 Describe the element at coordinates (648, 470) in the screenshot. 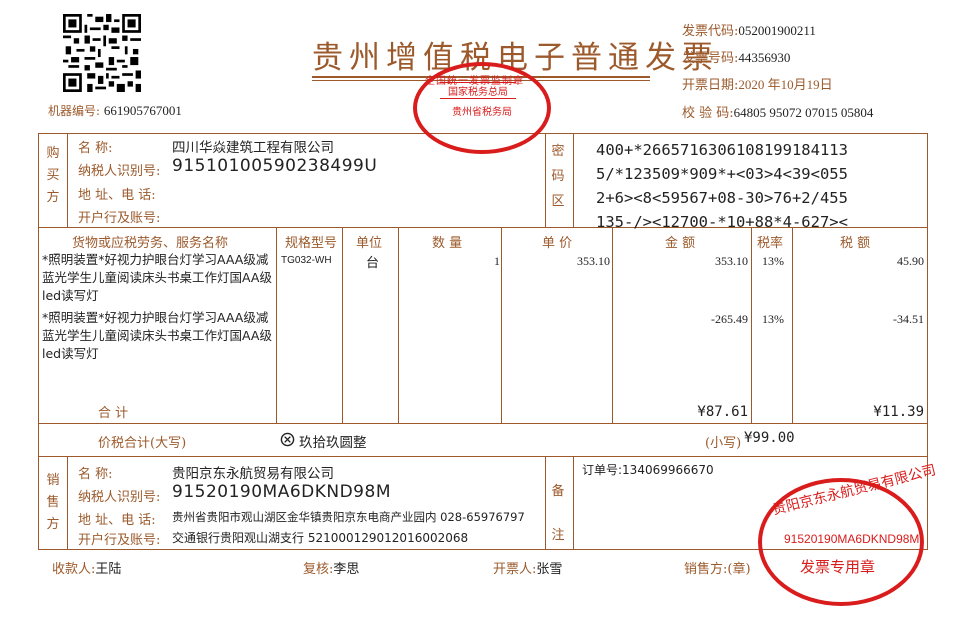

I see `remarks-text: 订单号:134069966670` at that location.